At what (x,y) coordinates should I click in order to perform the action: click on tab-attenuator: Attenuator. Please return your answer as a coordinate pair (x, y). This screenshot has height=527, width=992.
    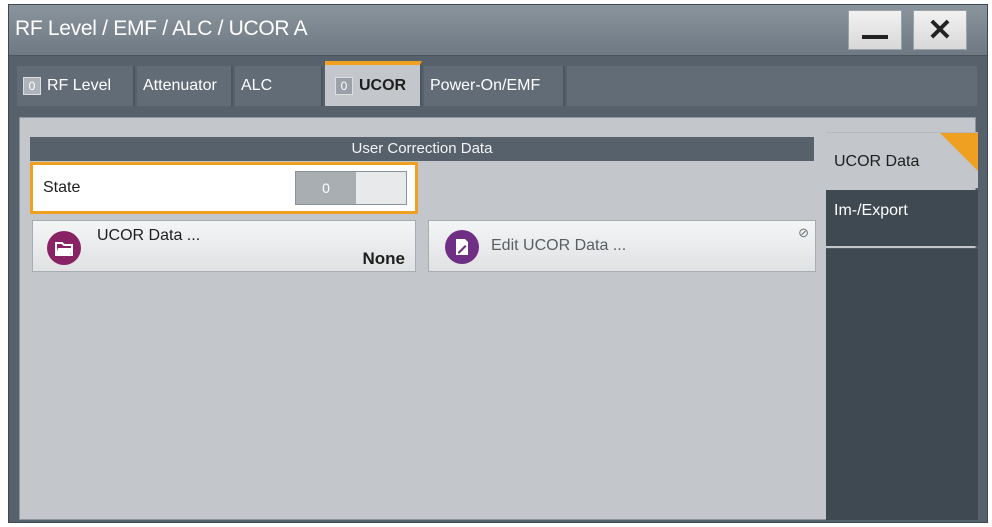
    Looking at the image, I should click on (185, 86).